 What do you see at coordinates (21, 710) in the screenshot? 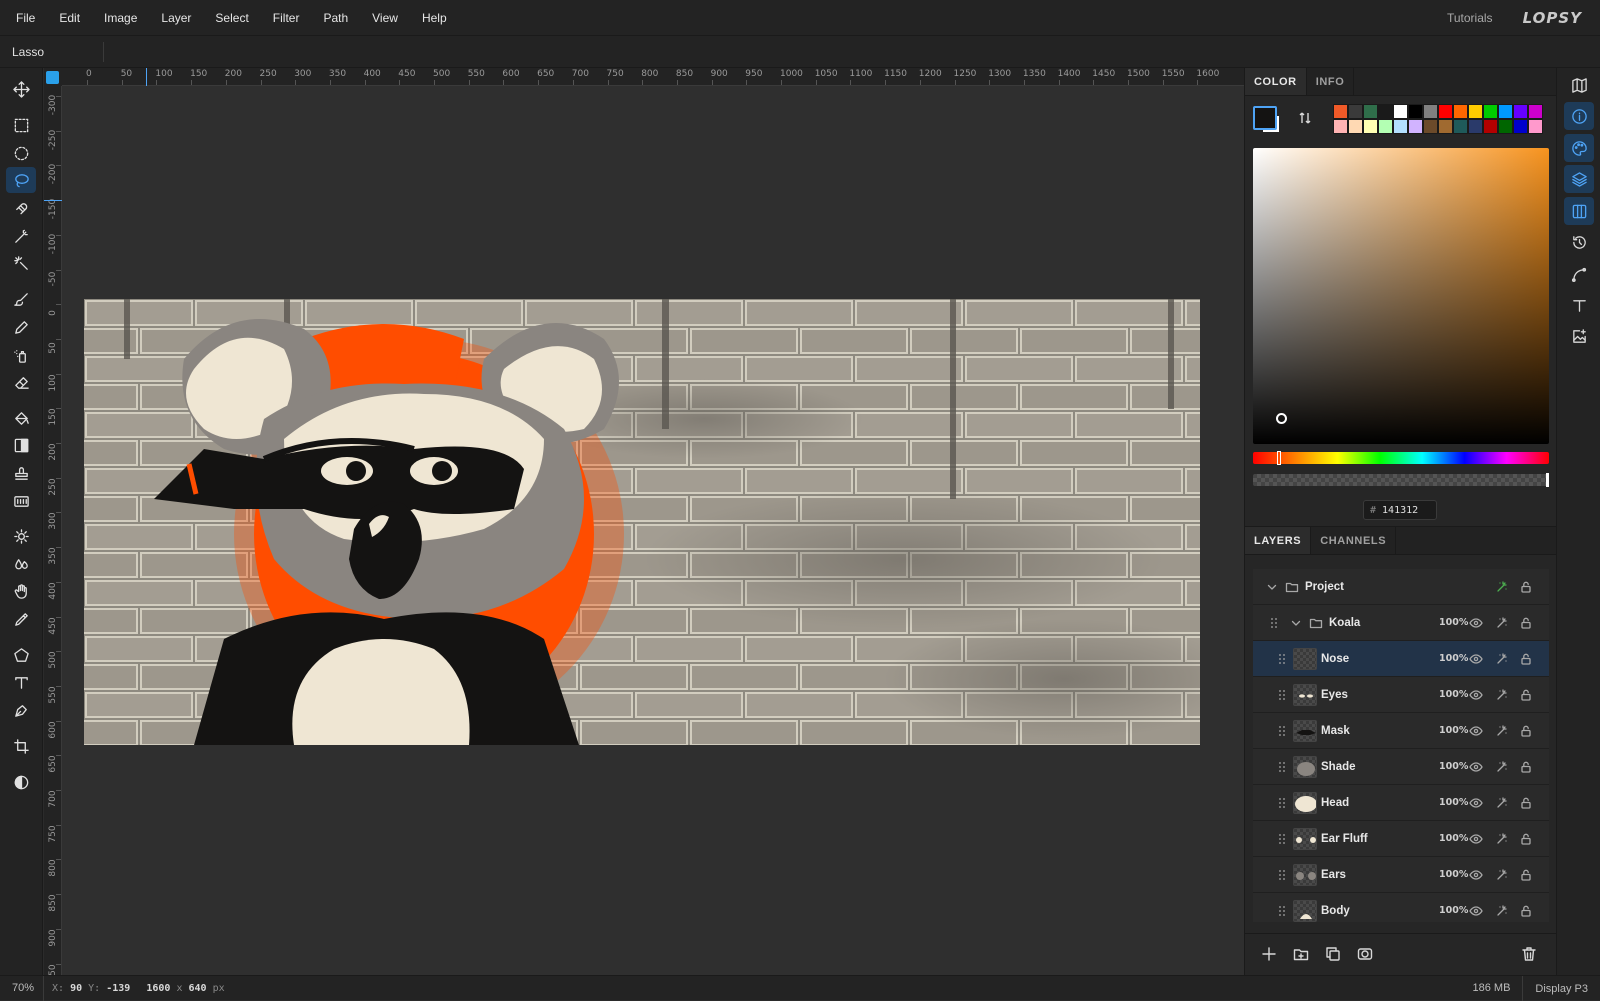
I see `pen-tool` at bounding box center [21, 710].